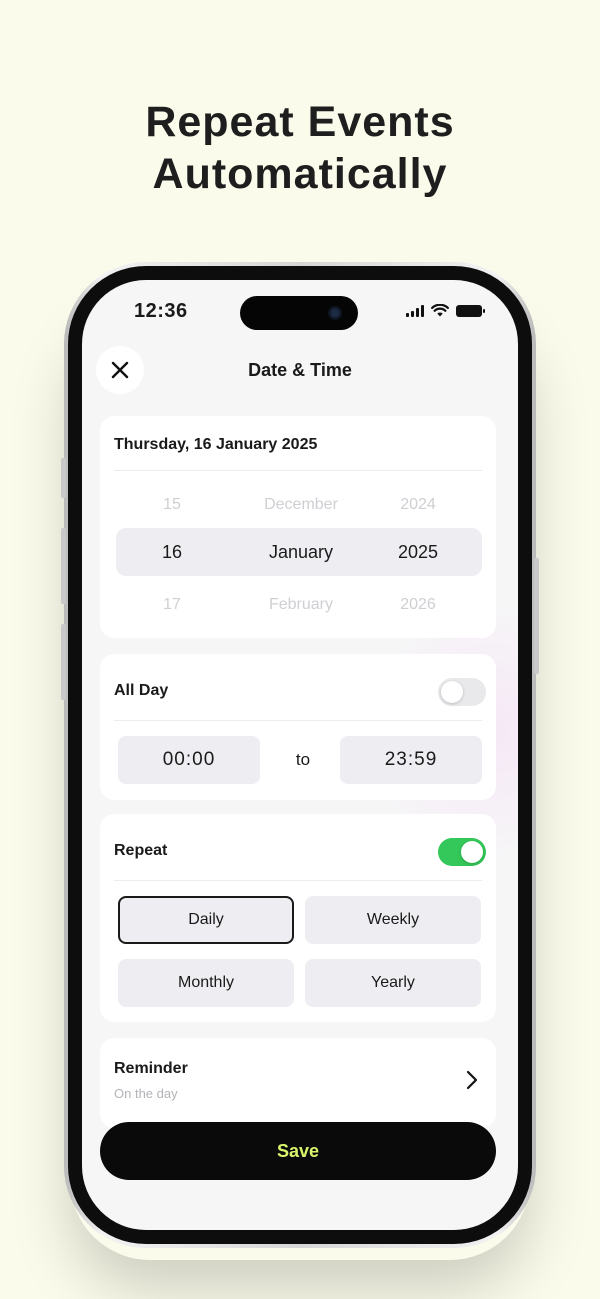 This screenshot has width=600, height=1299. What do you see at coordinates (161, 311) in the screenshot?
I see `status-time: 12:36` at bounding box center [161, 311].